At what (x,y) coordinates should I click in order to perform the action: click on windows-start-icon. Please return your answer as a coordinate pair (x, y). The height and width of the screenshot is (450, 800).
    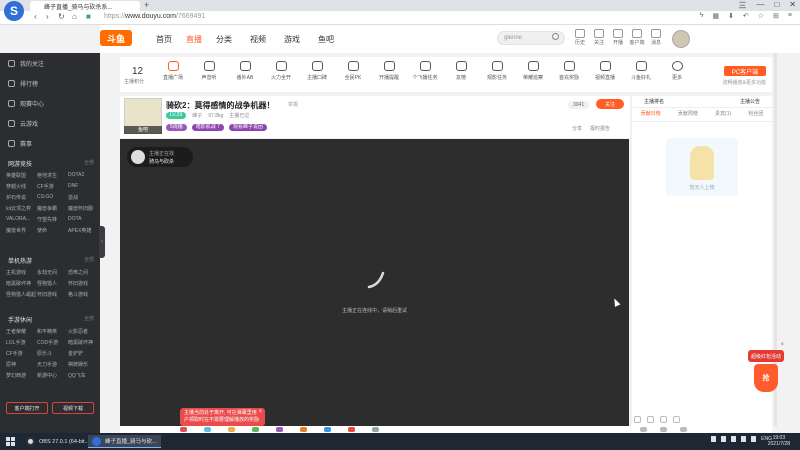
    Looking at the image, I should click on (10, 441).